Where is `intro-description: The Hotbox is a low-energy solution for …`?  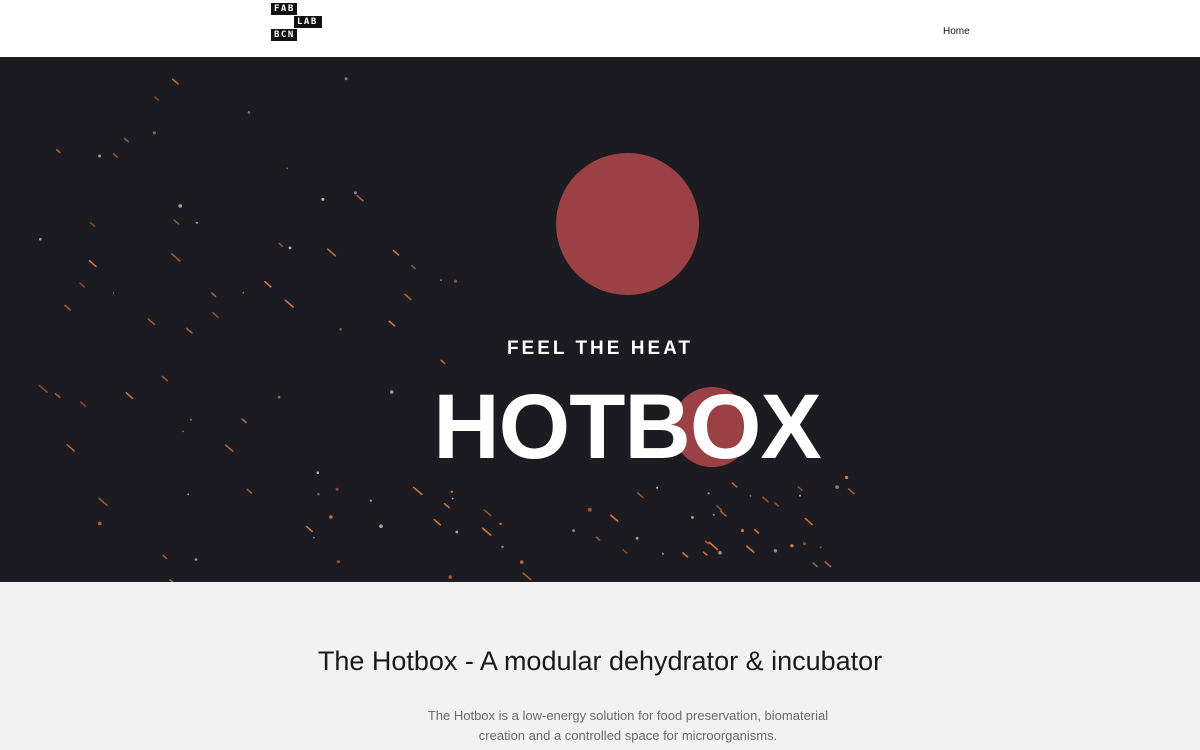
intro-description: The Hotbox is a low-energy solution for … is located at coordinates (628, 725).